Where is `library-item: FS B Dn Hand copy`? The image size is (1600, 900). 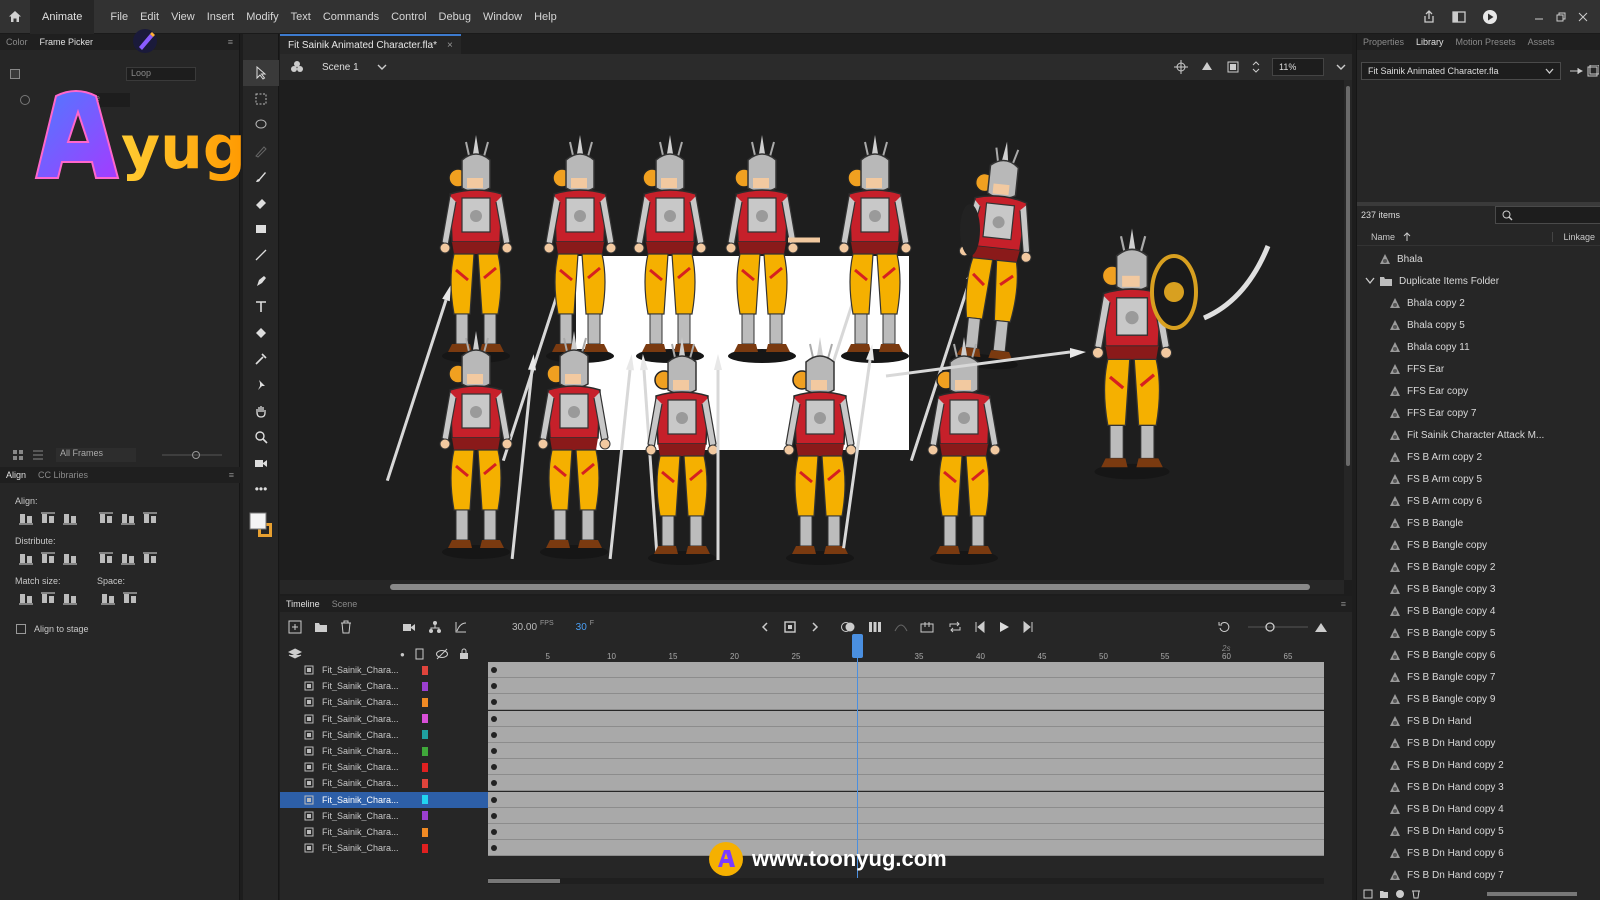 library-item: FS B Dn Hand copy is located at coordinates (1426, 743).